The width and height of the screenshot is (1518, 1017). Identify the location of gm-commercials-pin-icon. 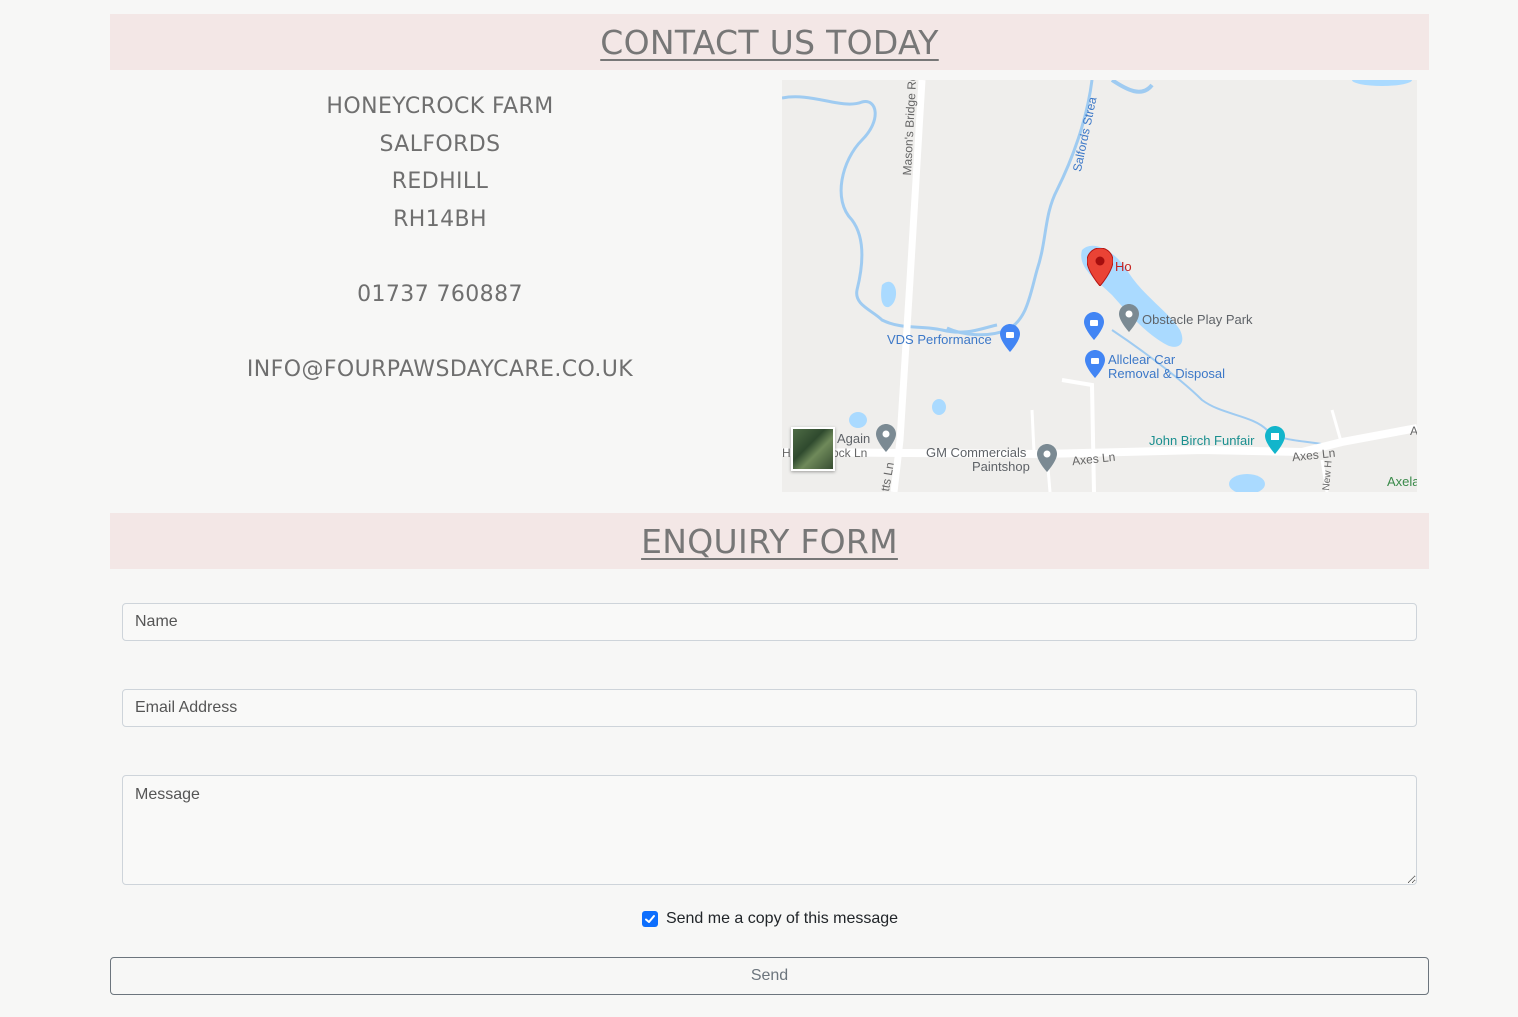
(1047, 458).